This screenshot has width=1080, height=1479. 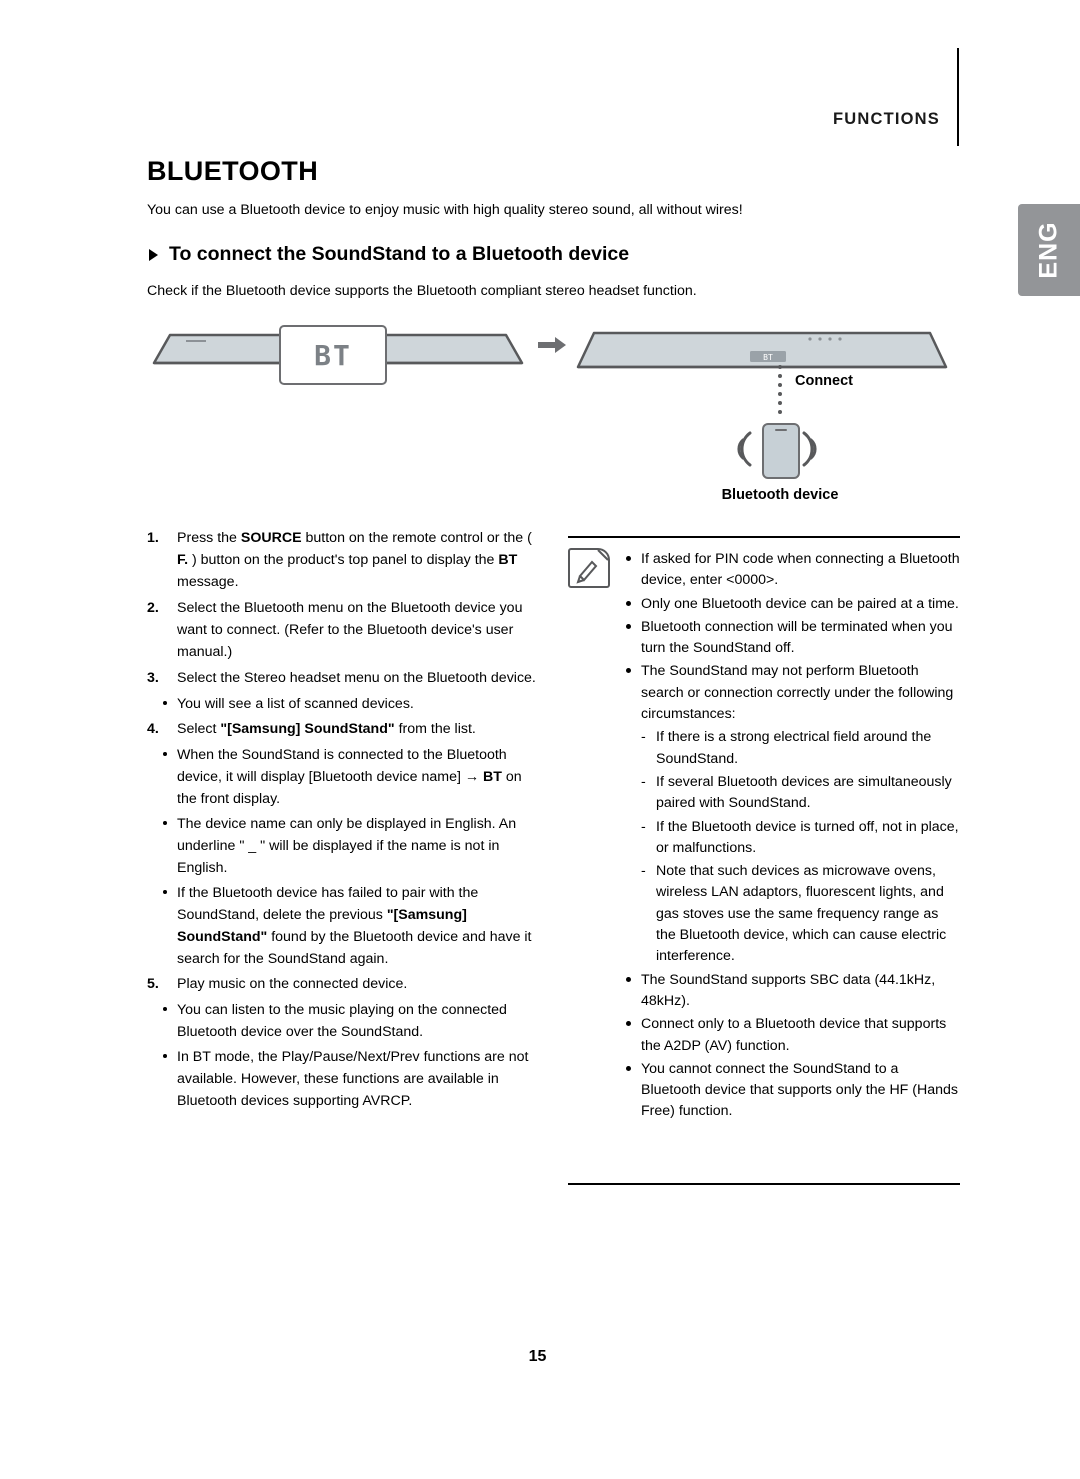 What do you see at coordinates (343, 704) in the screenshot?
I see `step-sub-item: You will see a list of scanned devices.` at bounding box center [343, 704].